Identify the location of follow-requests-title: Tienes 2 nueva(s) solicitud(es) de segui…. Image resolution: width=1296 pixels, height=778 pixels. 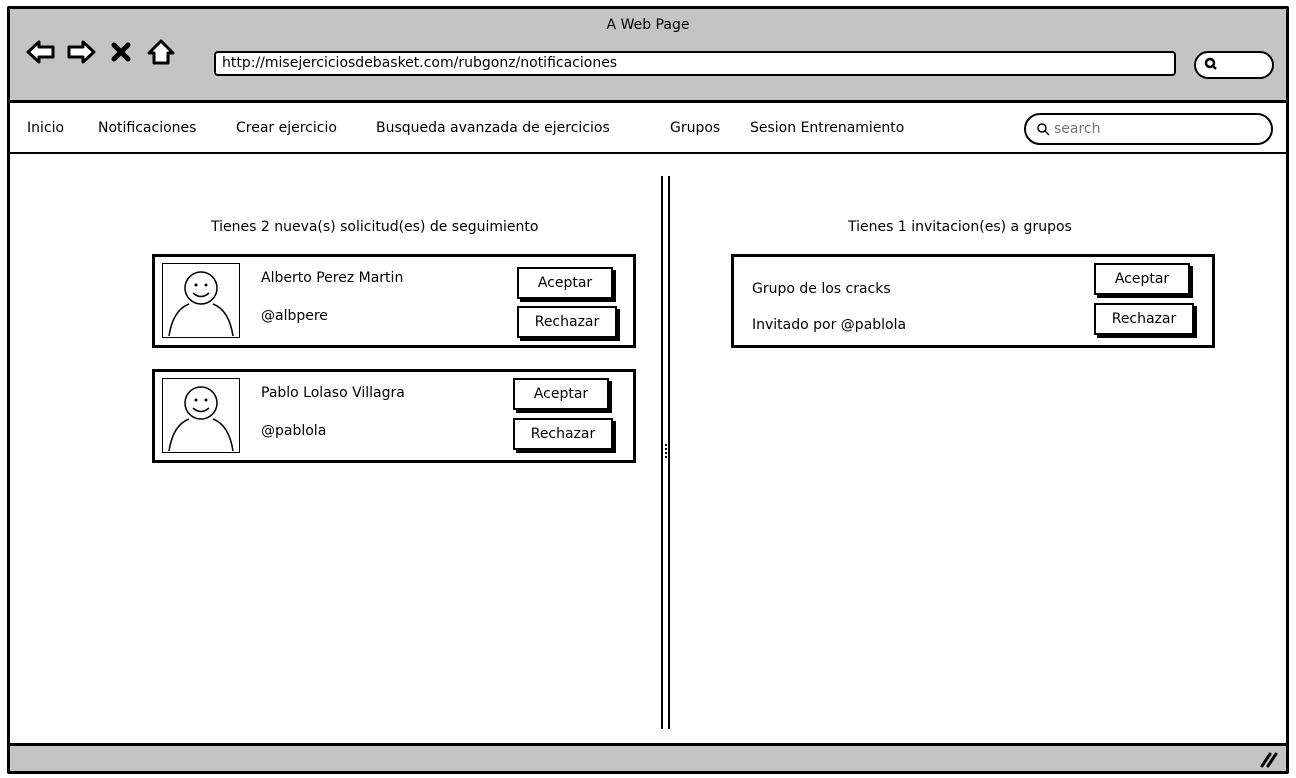
(375, 227).